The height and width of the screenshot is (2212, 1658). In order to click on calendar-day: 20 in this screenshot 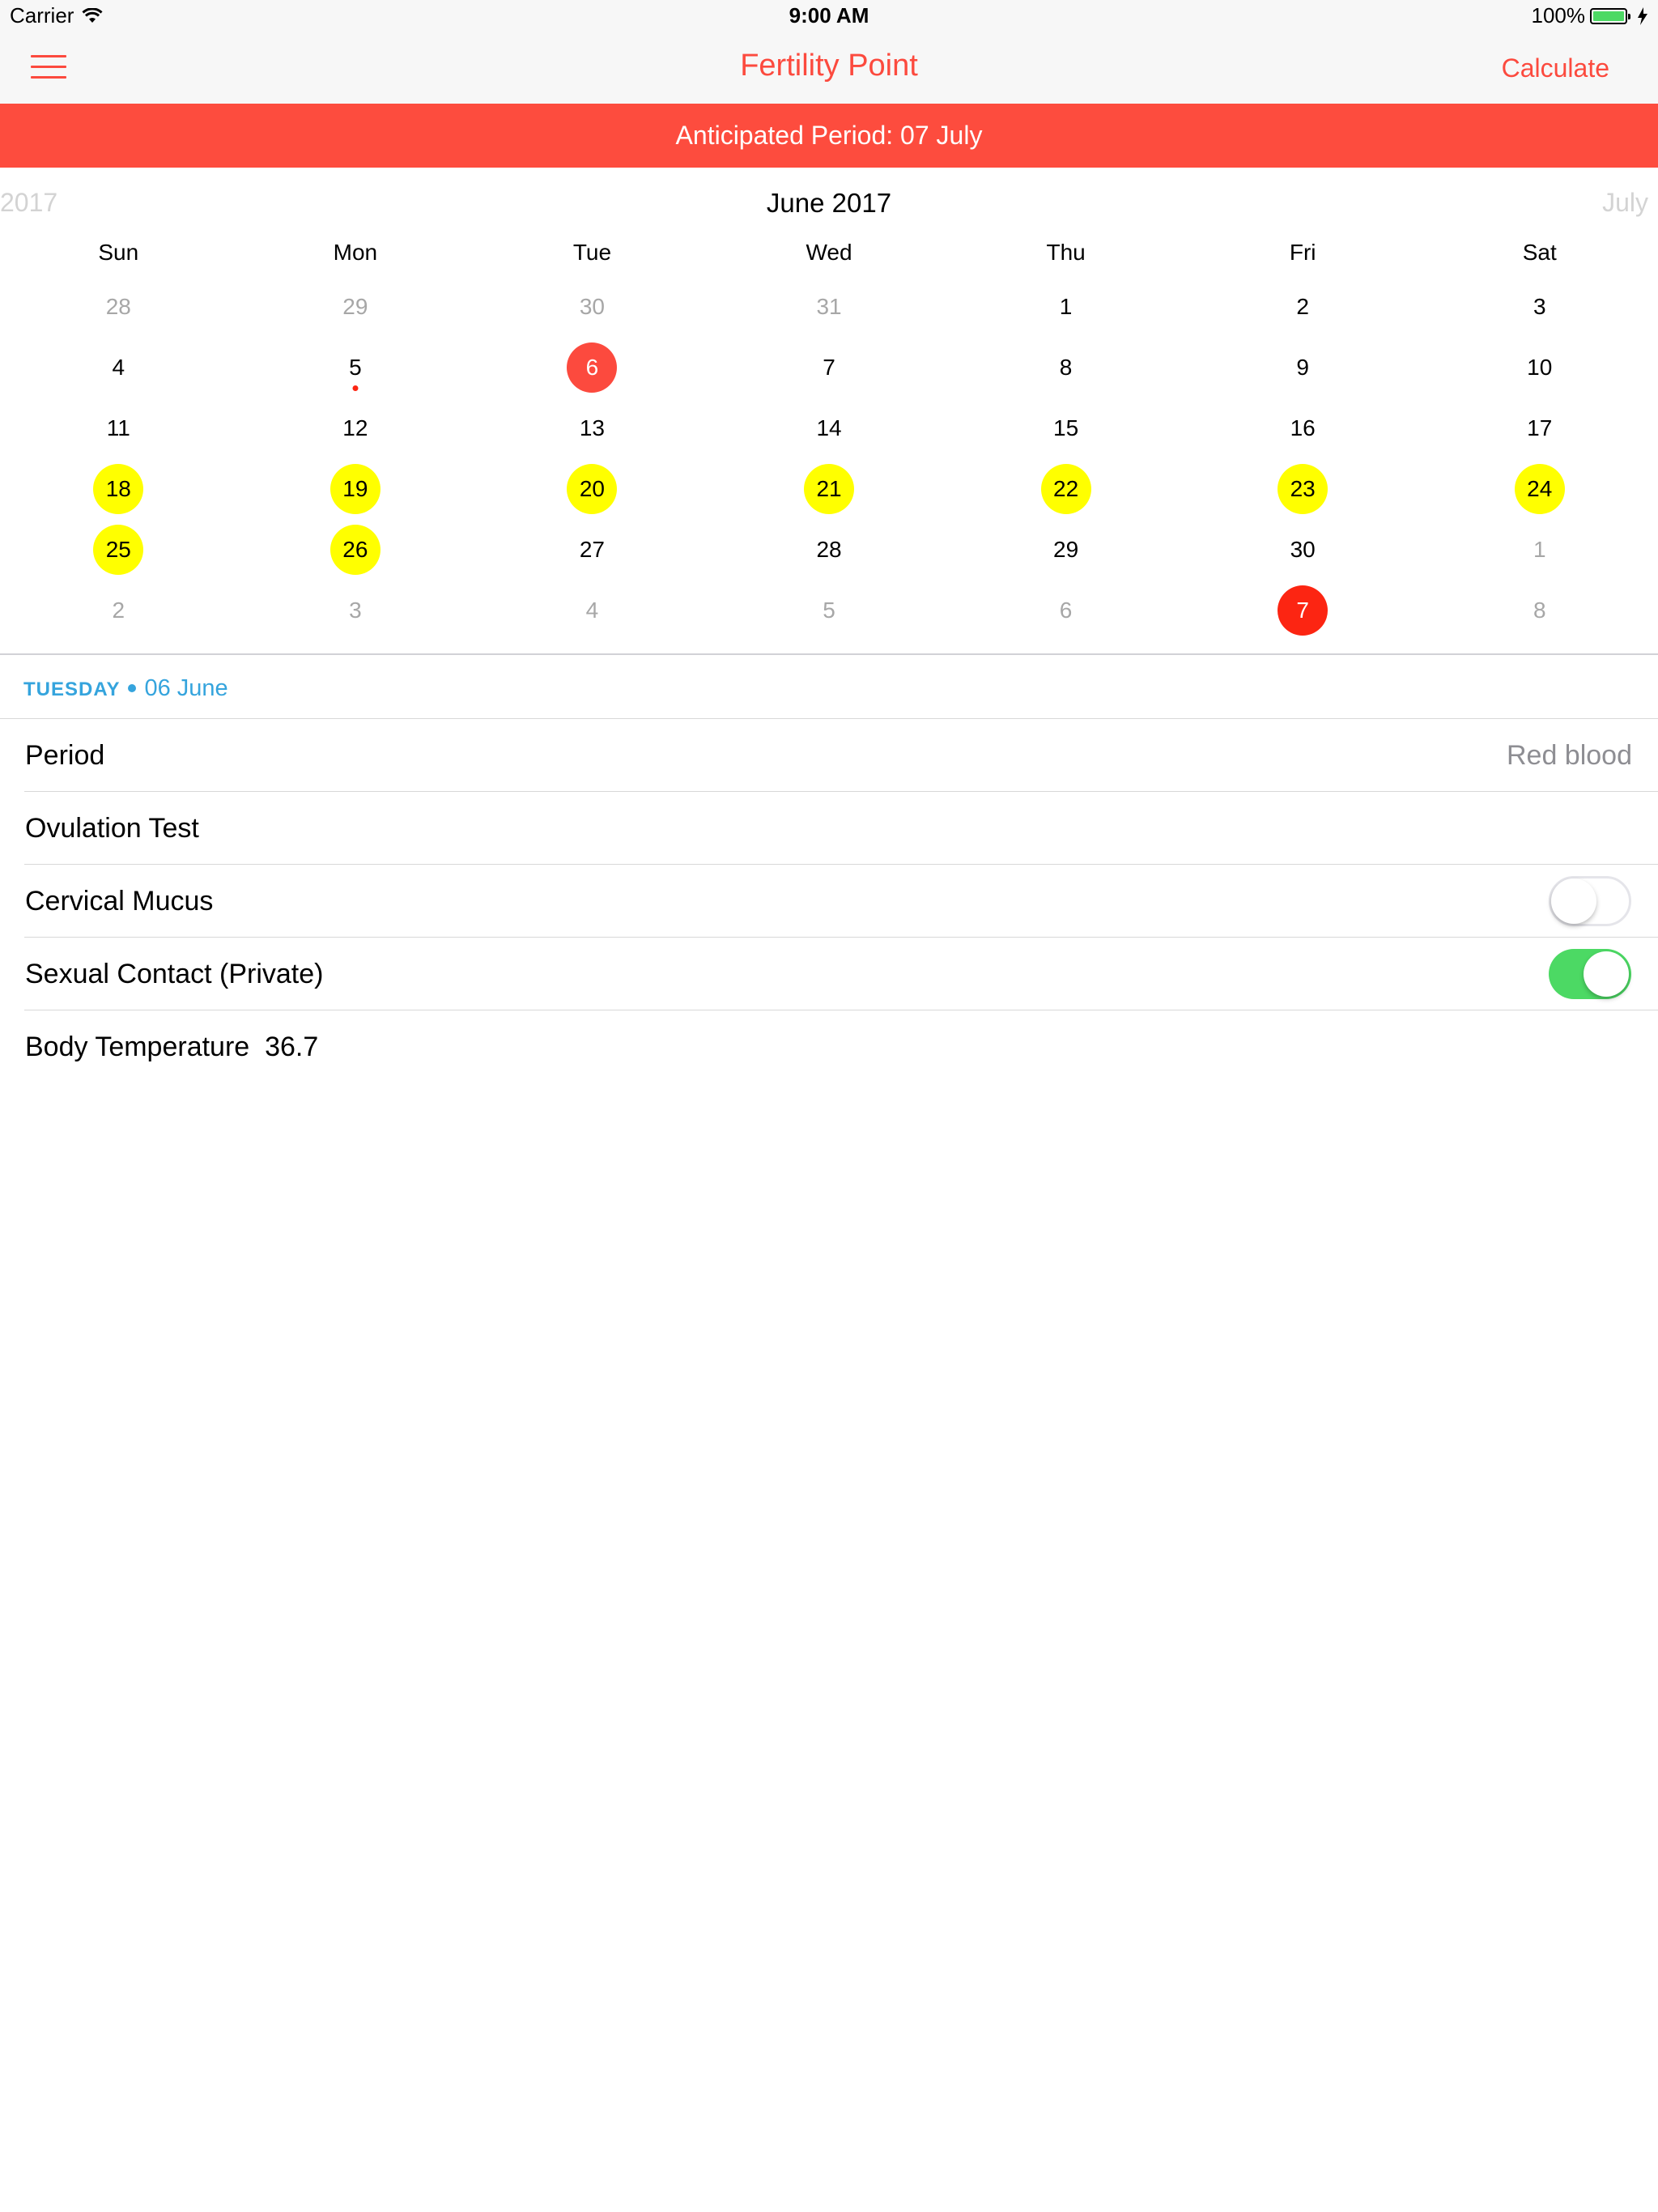, I will do `click(592, 489)`.